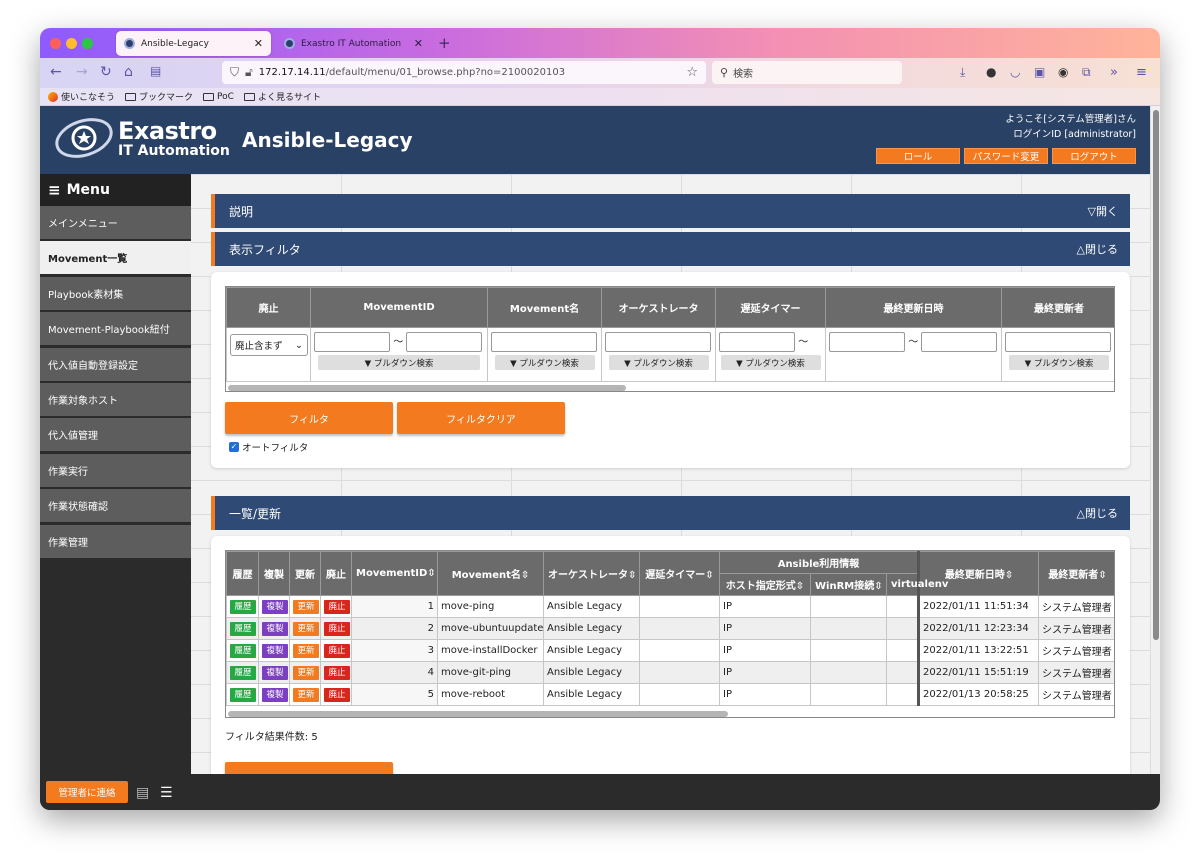 The width and height of the screenshot is (1200, 864). I want to click on download-icon: ⤓, so click(962, 72).